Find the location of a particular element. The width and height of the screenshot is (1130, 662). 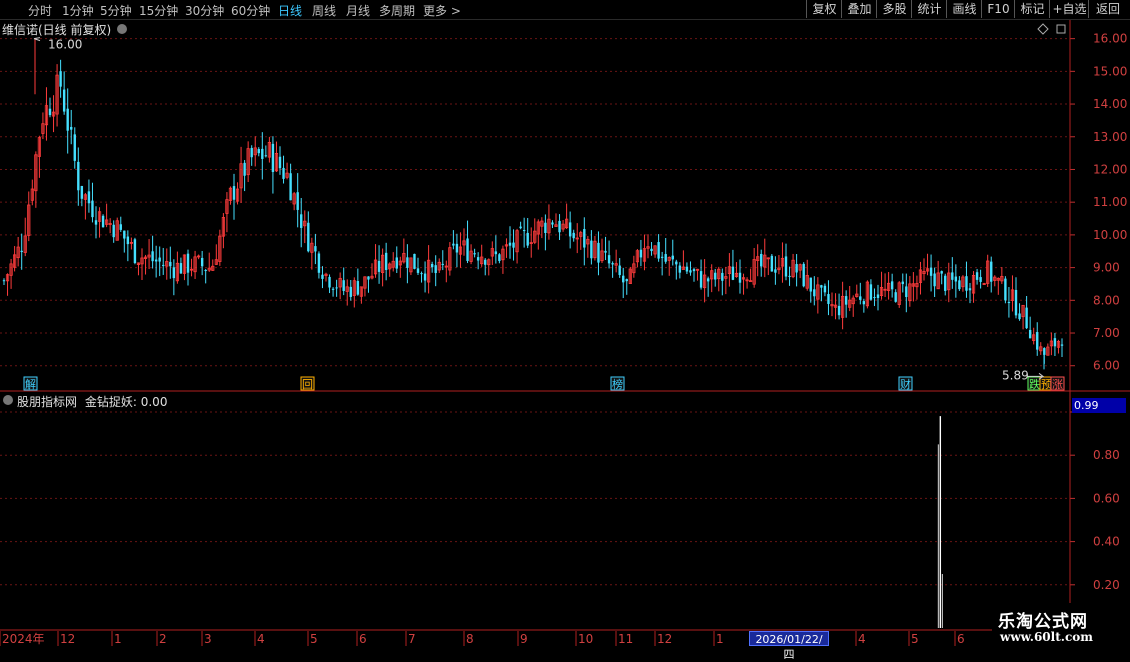

price-tick-label: 13.00 is located at coordinates (1110, 137).